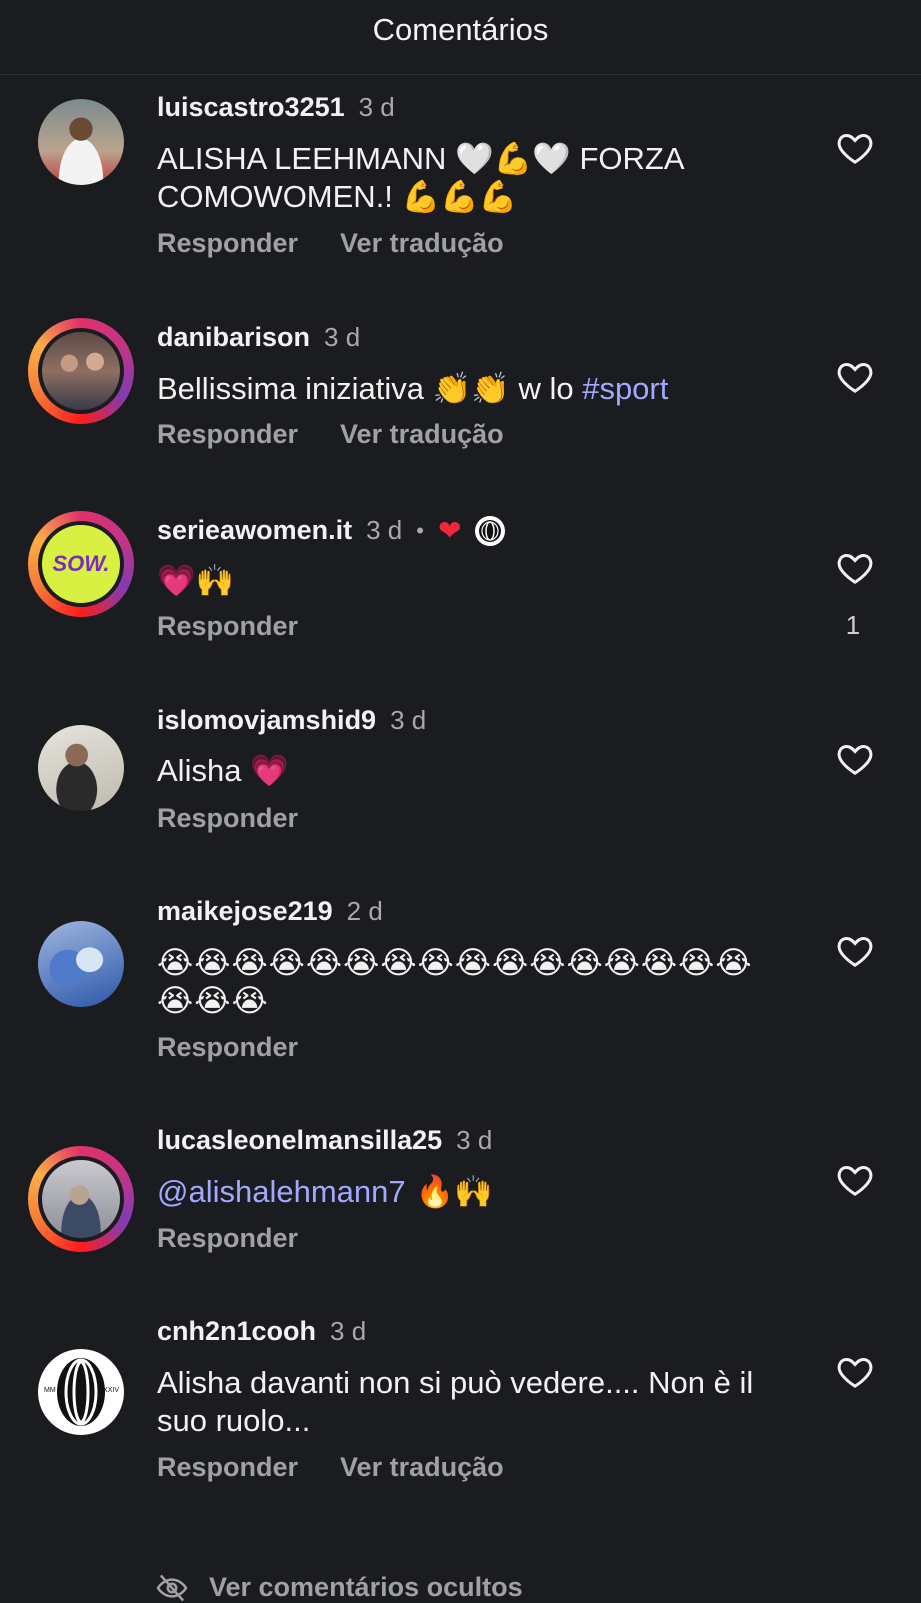 The height and width of the screenshot is (1603, 921). Describe the element at coordinates (236, 1331) in the screenshot. I see `username: cnh2n1cooh` at that location.